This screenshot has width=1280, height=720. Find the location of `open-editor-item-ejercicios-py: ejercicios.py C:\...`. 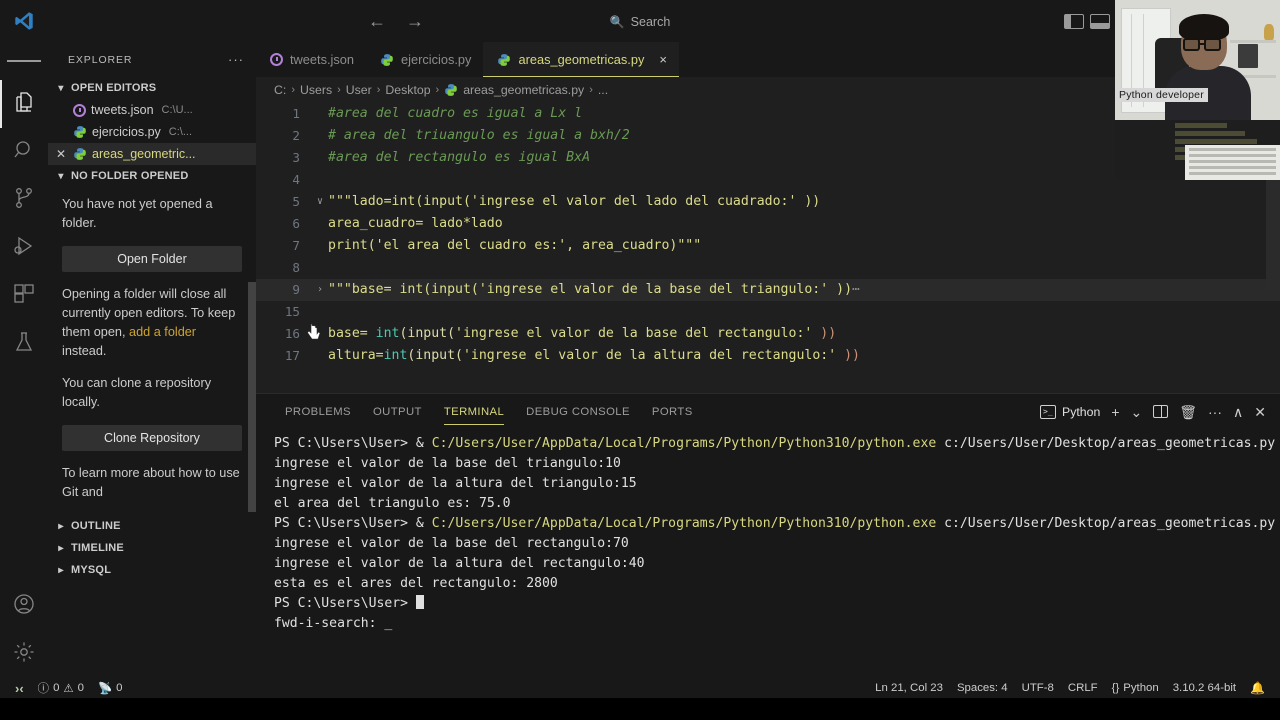

open-editor-item-ejercicios-py: ejercicios.py C:\... is located at coordinates (152, 132).